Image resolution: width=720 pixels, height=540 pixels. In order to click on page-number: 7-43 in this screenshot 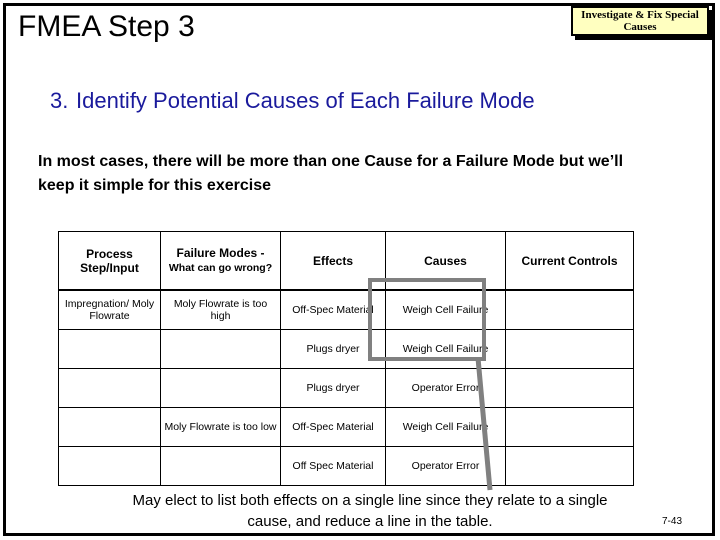, I will do `click(672, 521)`.